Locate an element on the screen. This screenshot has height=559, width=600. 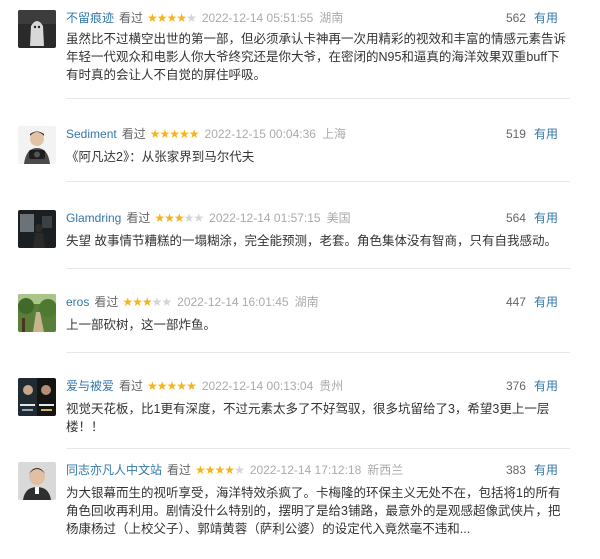
review-username: 爱与被爱 is located at coordinates (90, 386).